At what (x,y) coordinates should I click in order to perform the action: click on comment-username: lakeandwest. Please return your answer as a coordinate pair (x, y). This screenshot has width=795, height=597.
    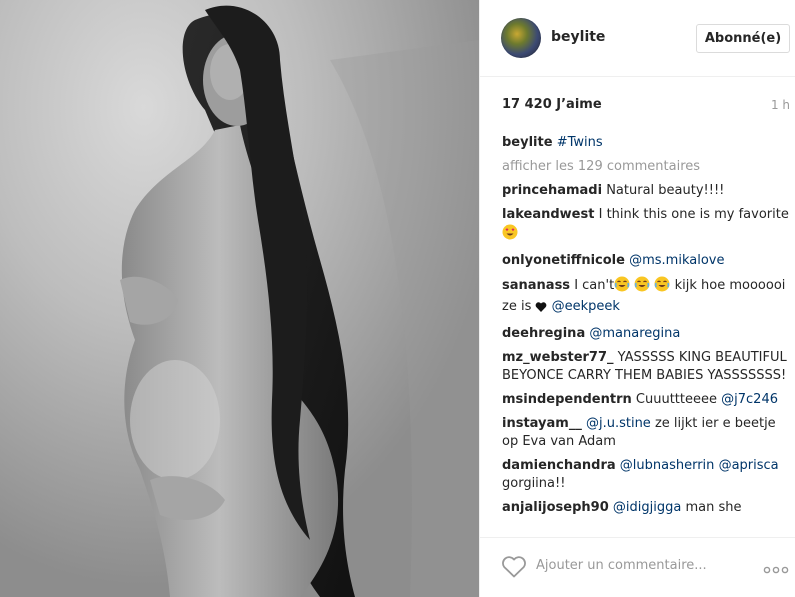
    Looking at the image, I should click on (548, 214).